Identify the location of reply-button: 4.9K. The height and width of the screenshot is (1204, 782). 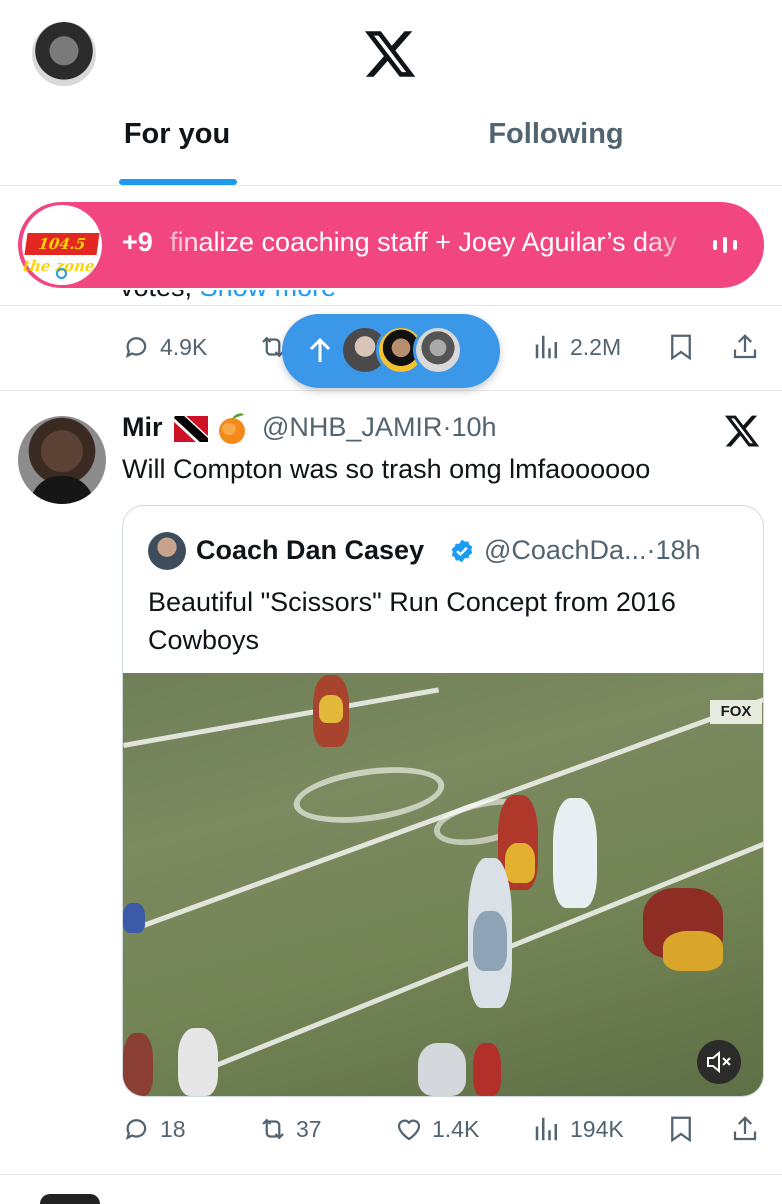
(164, 347).